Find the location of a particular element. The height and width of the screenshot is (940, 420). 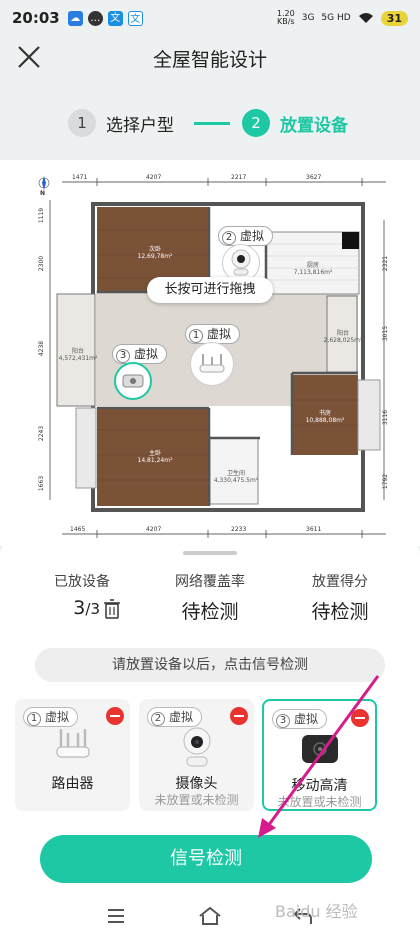

room-name: 厨房 is located at coordinates (312, 265).